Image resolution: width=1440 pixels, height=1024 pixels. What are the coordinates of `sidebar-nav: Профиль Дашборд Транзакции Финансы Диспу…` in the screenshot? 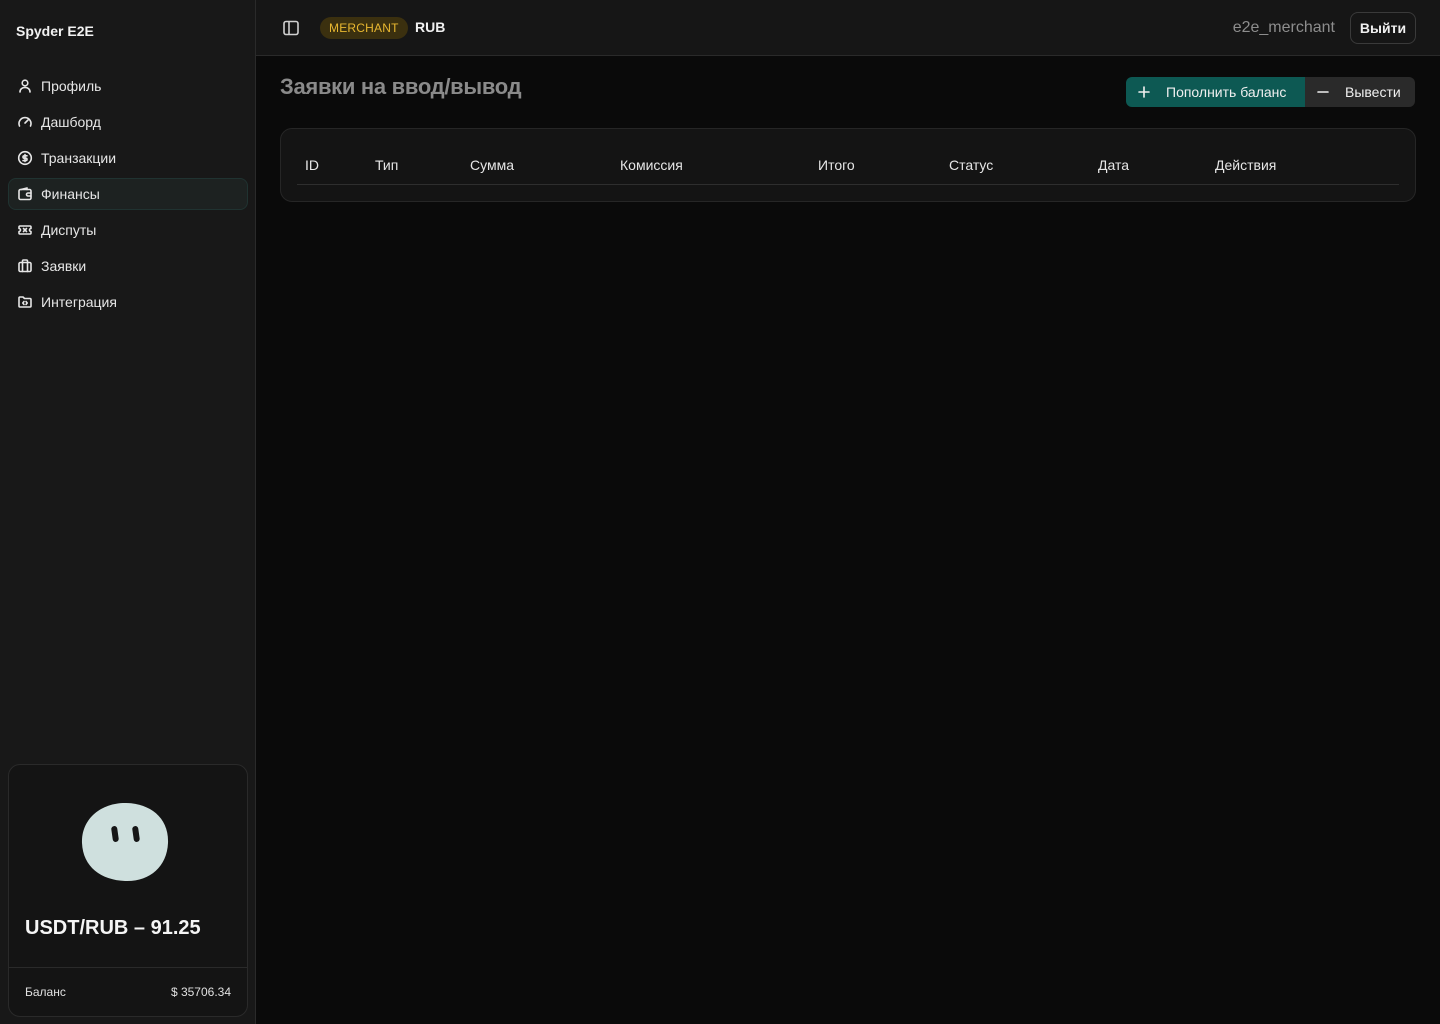 It's located at (128, 196).